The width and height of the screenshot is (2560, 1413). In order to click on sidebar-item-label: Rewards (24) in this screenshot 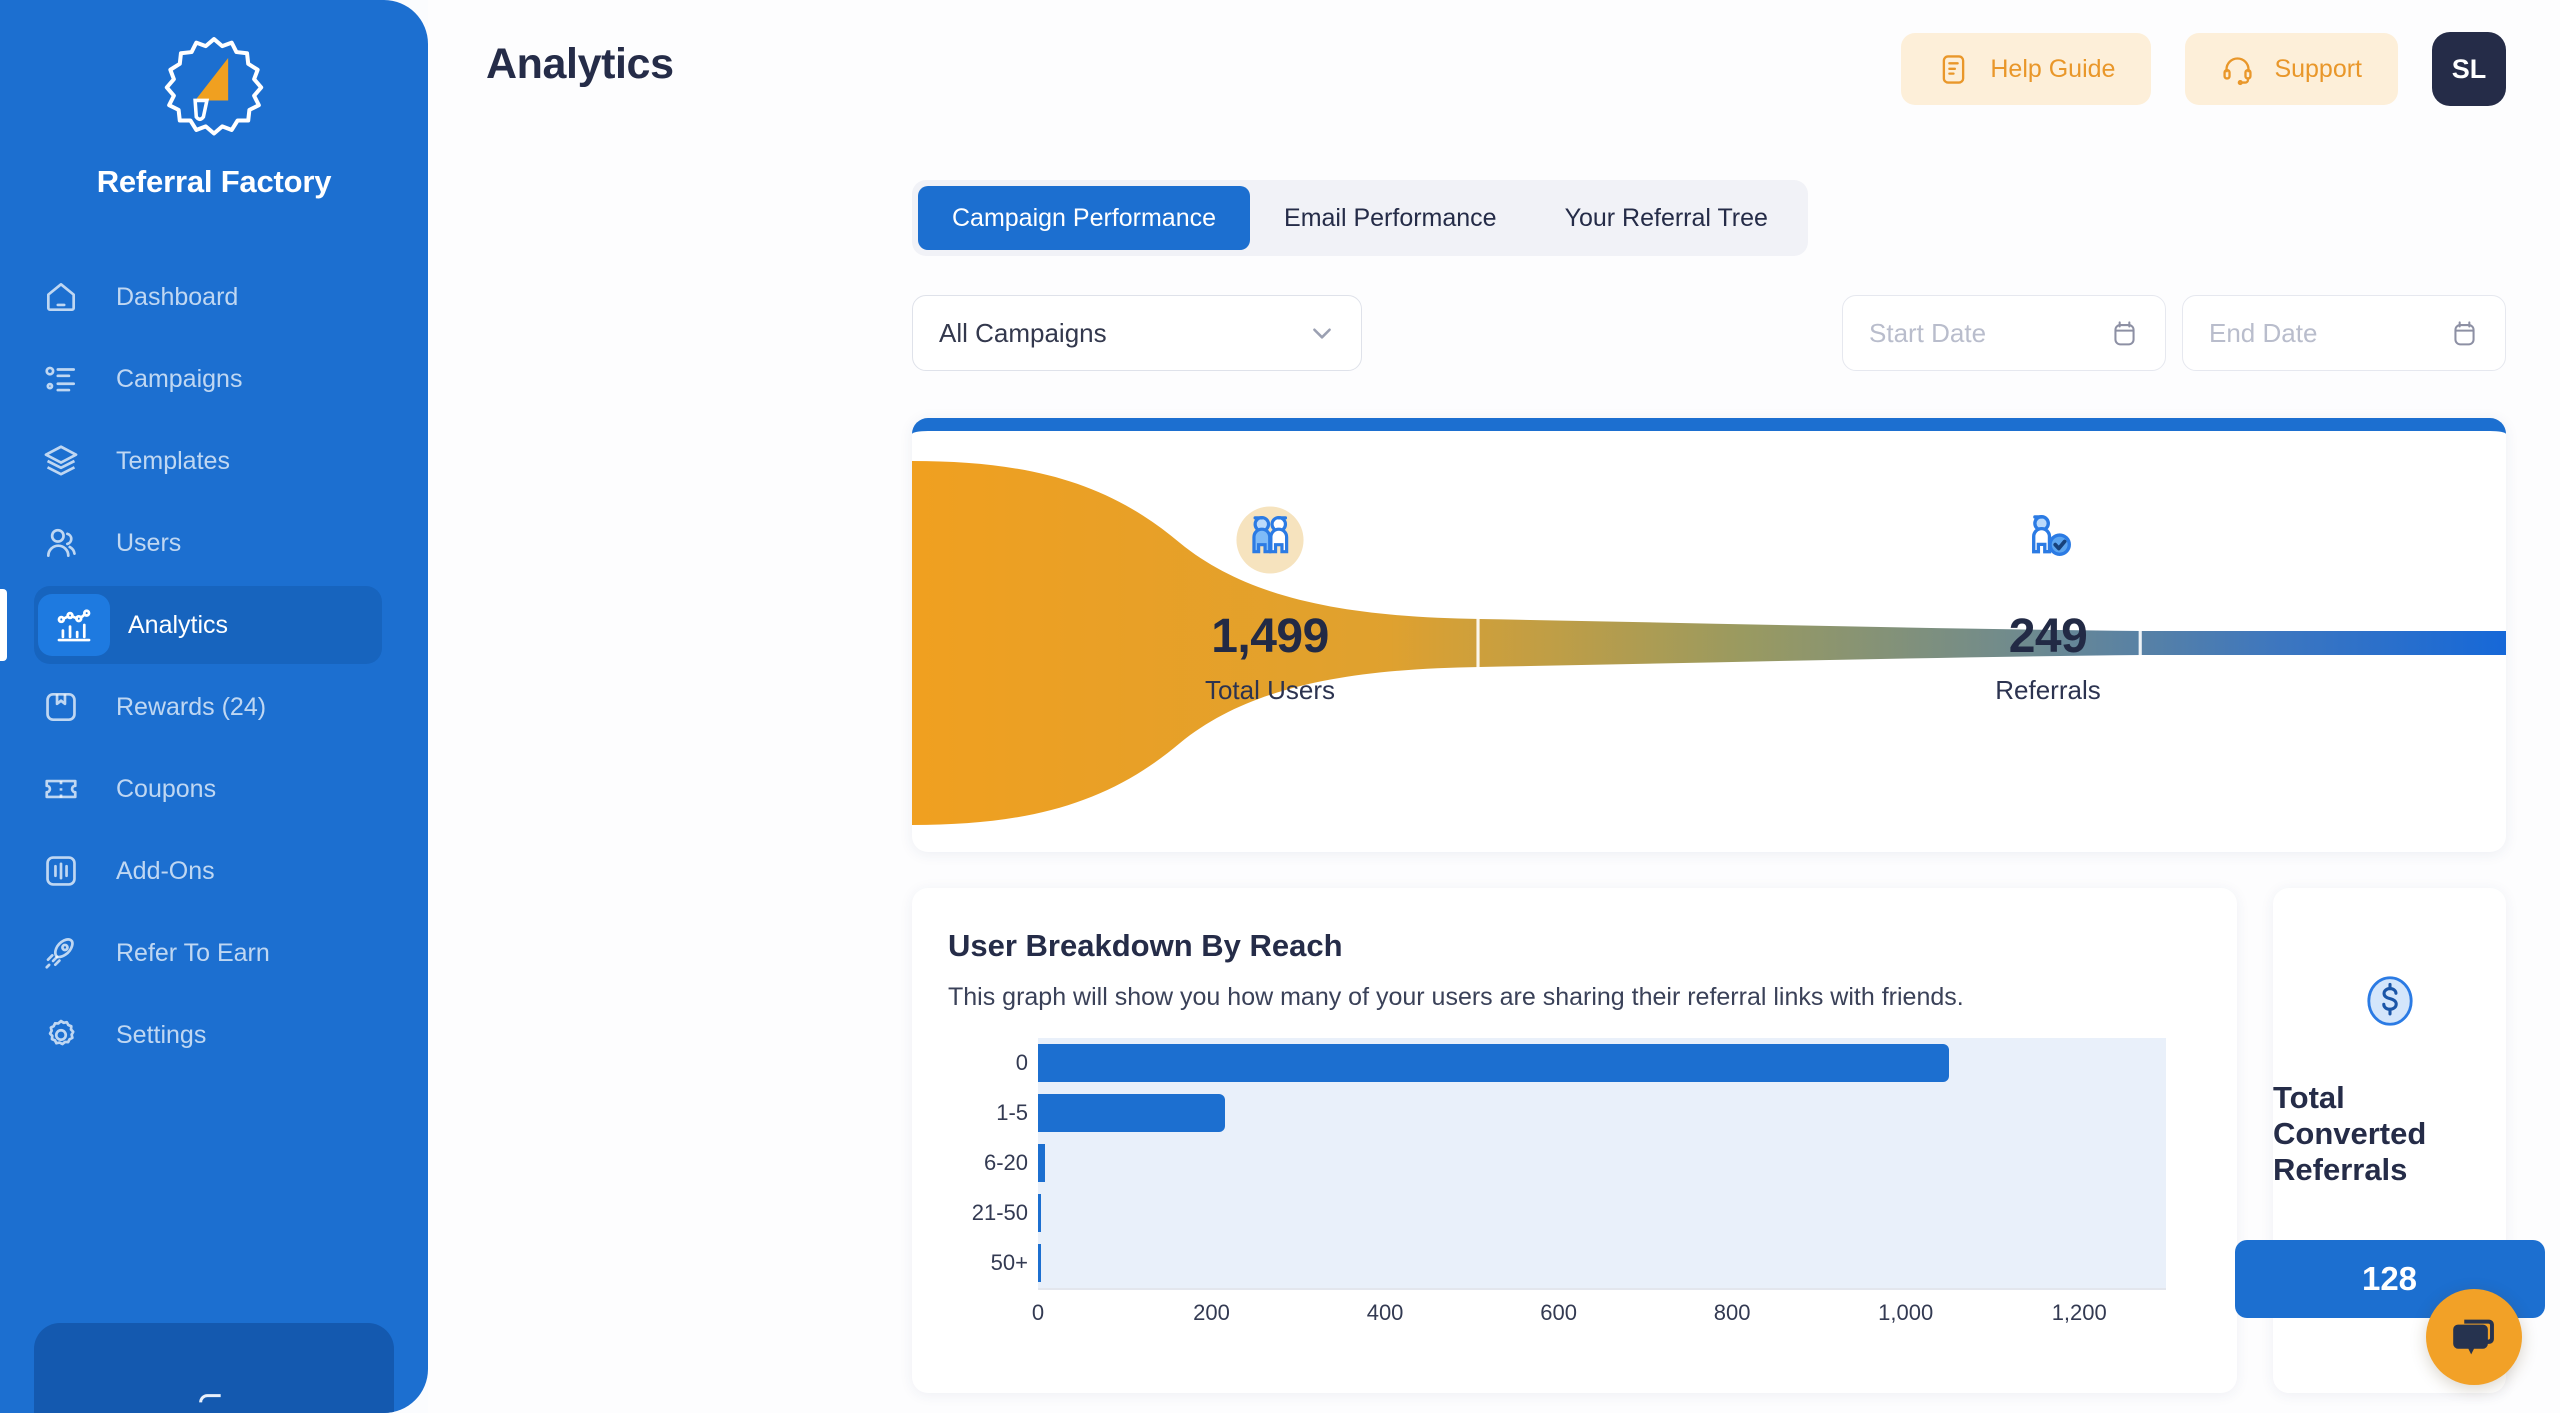, I will do `click(191, 706)`.